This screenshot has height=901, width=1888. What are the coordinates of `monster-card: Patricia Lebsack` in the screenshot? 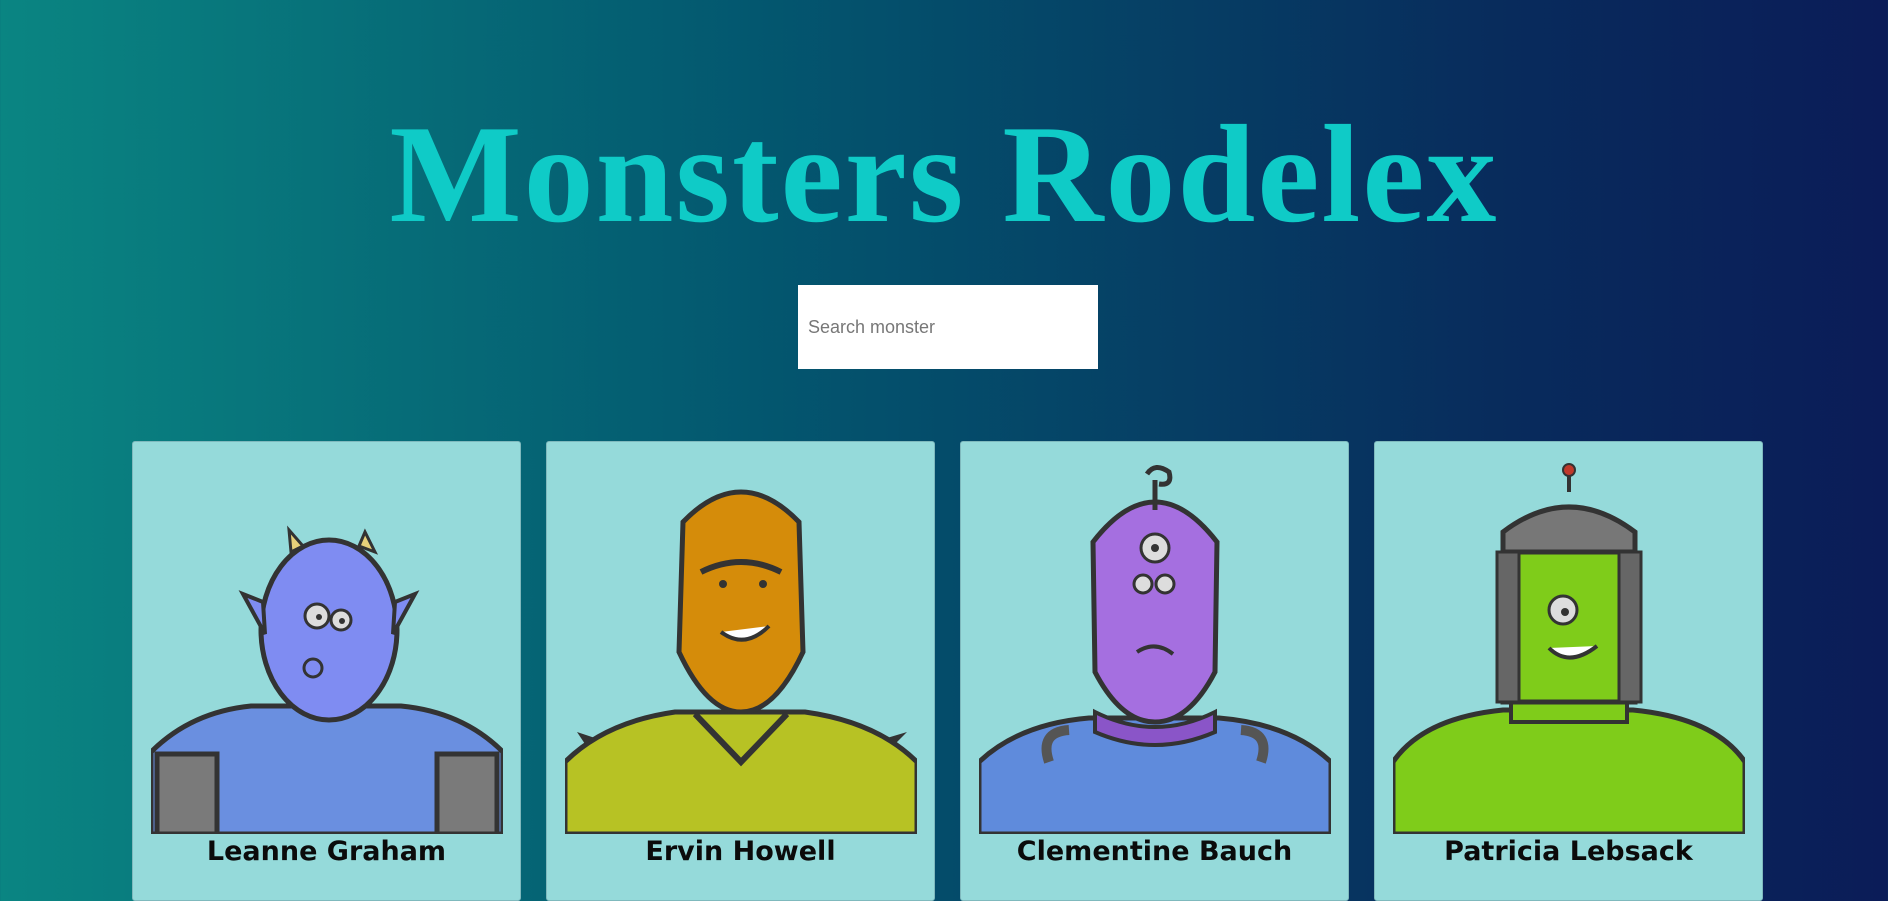 It's located at (1568, 671).